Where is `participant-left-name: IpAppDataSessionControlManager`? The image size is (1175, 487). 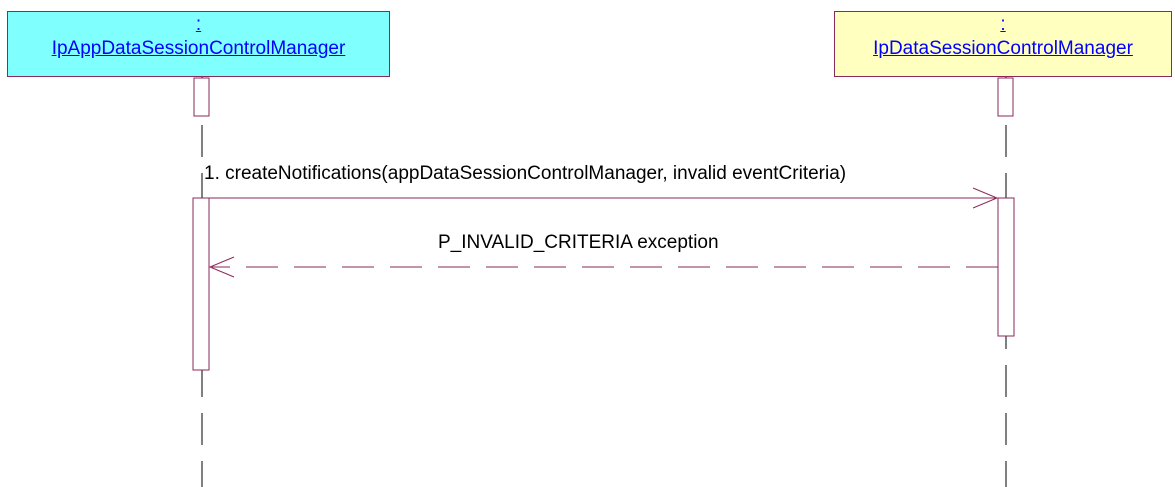
participant-left-name: IpAppDataSessionControlManager is located at coordinates (198, 48).